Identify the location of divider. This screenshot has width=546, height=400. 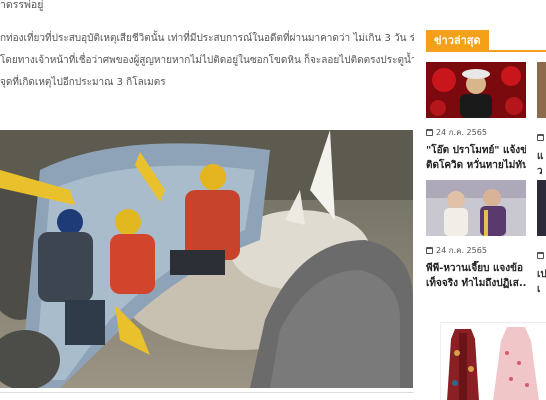
(207, 392).